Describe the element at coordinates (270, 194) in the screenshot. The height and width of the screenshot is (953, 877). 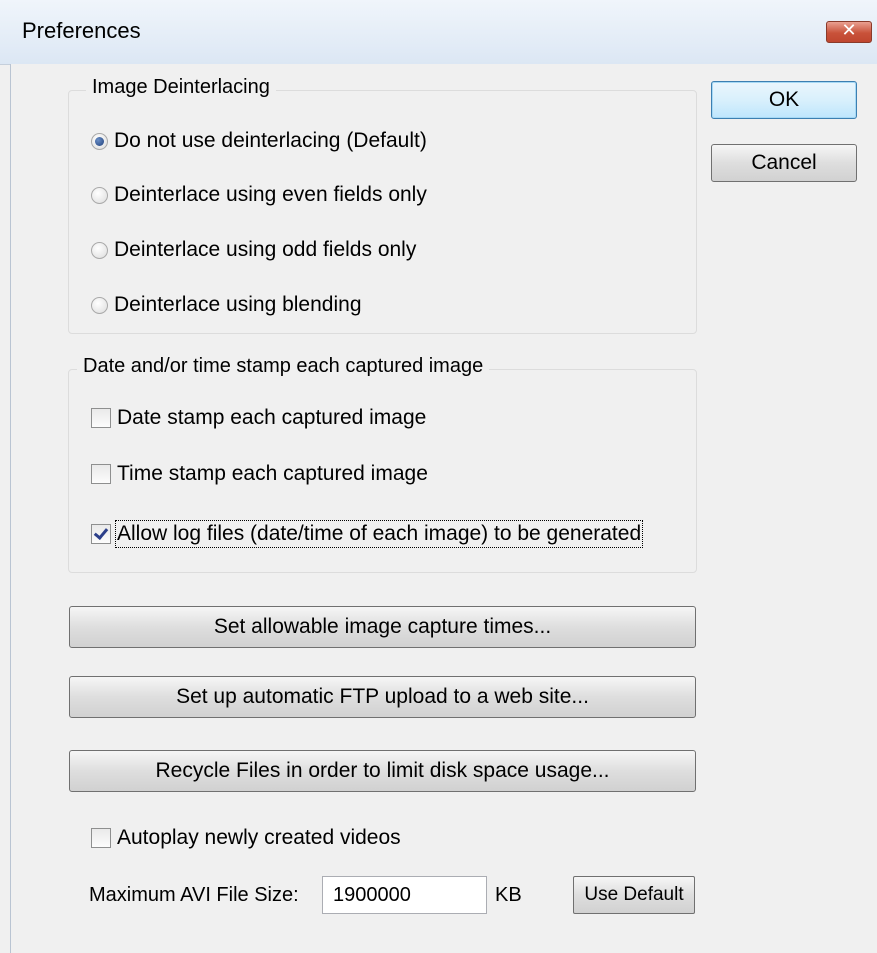
I see `radio-label: Deinterlace using even fields only` at that location.